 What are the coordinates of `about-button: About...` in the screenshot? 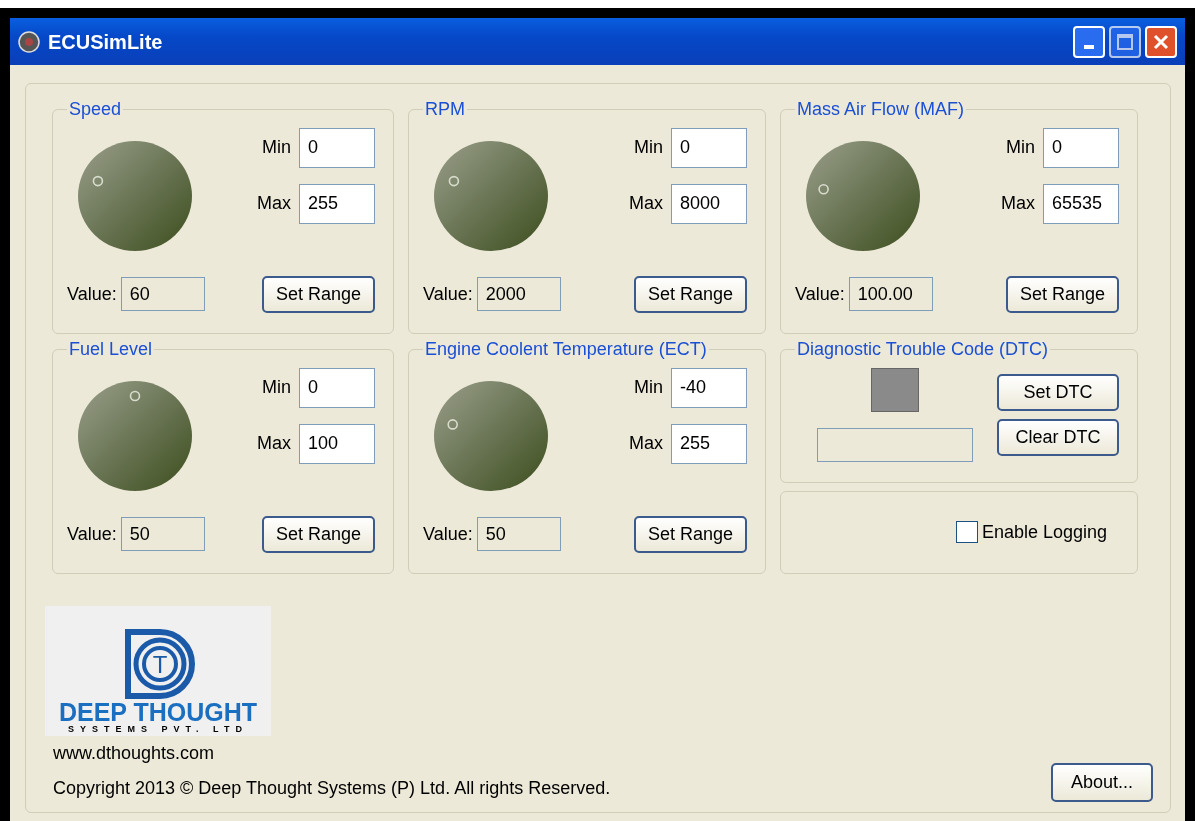 It's located at (1101, 782).